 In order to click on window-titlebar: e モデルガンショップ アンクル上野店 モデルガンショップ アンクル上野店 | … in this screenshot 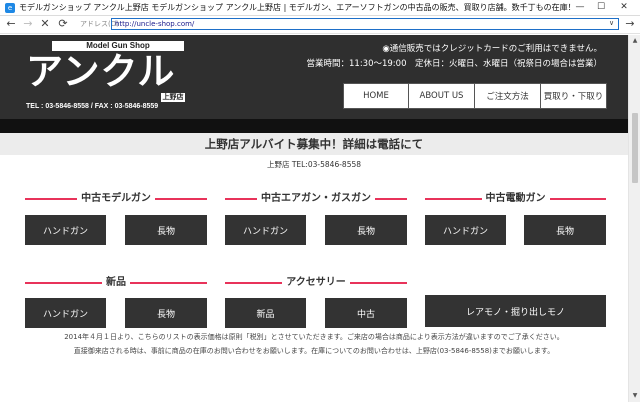, I will do `click(320, 8)`.